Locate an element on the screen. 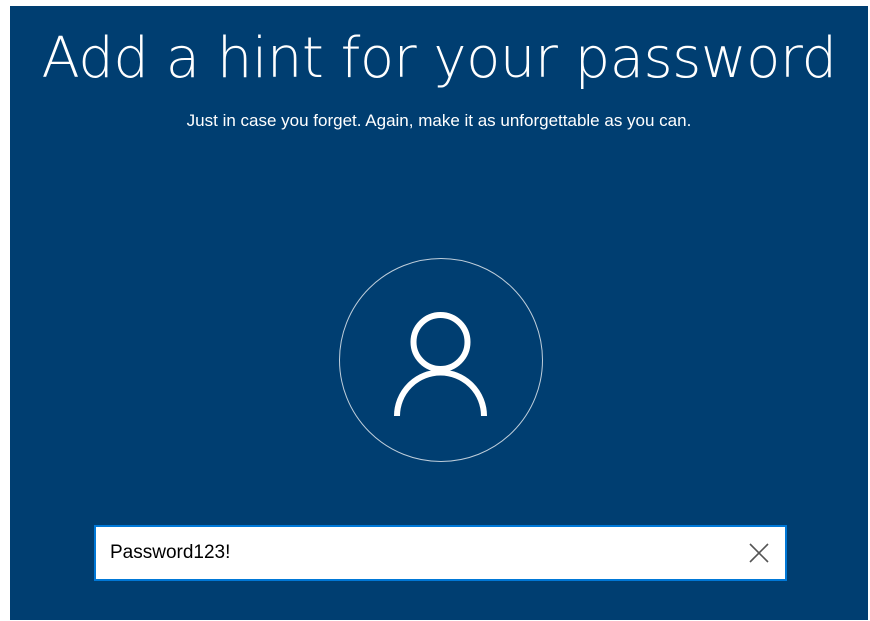 This screenshot has width=870, height=621. user-icon is located at coordinates (440, 364).